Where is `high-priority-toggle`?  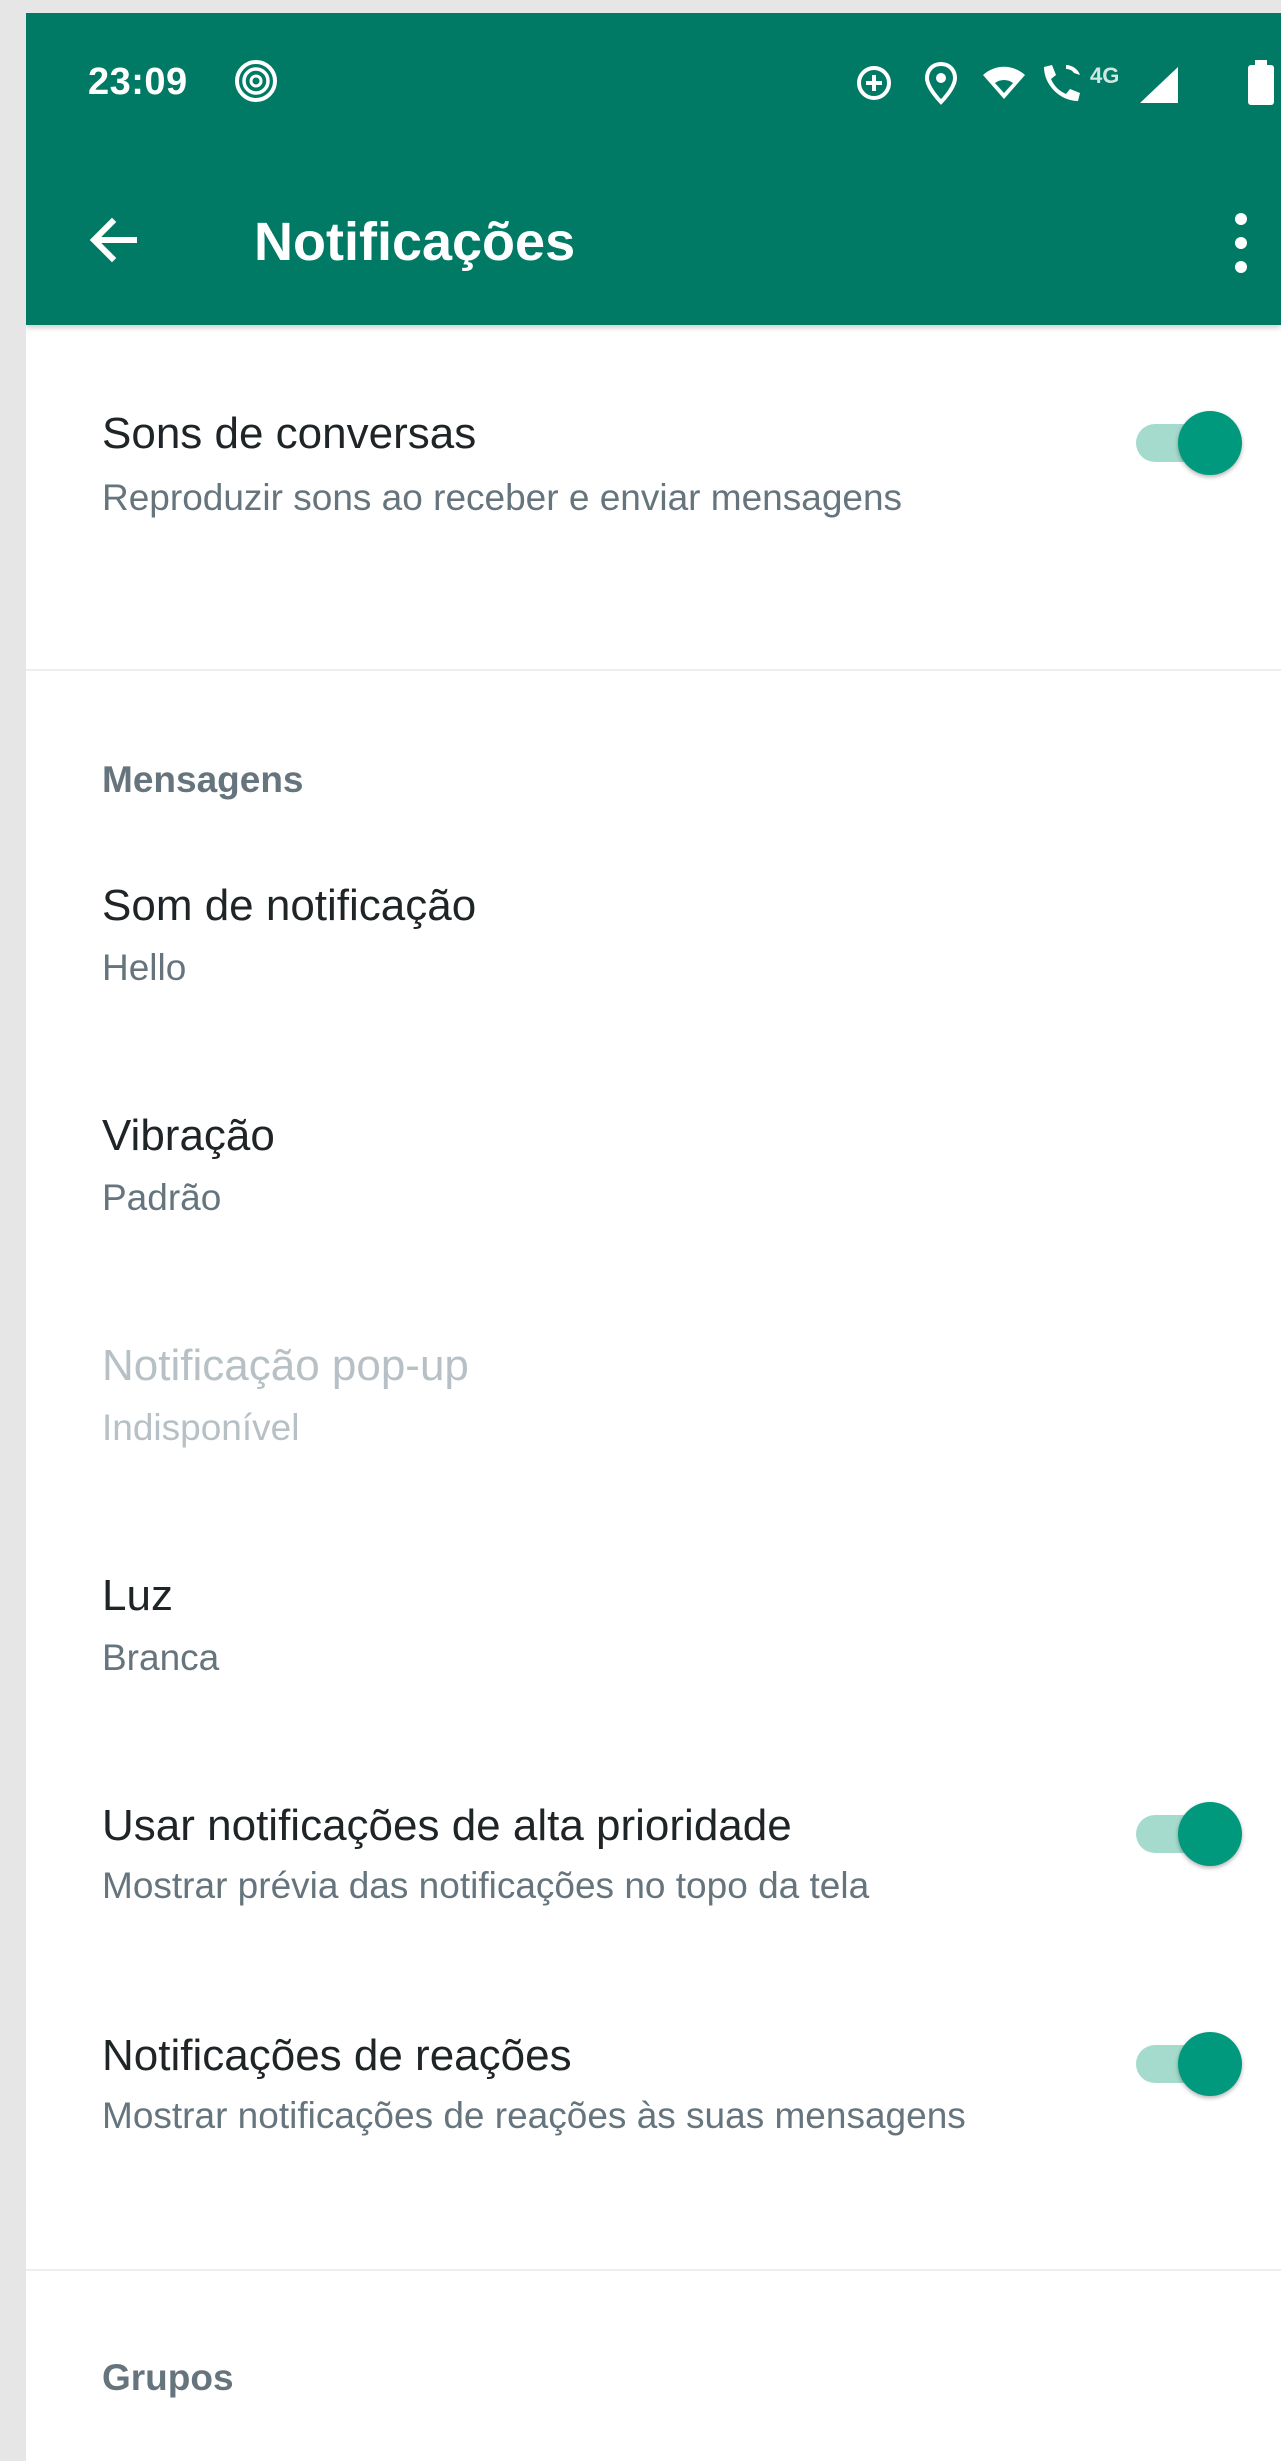
high-priority-toggle is located at coordinates (1186, 1834).